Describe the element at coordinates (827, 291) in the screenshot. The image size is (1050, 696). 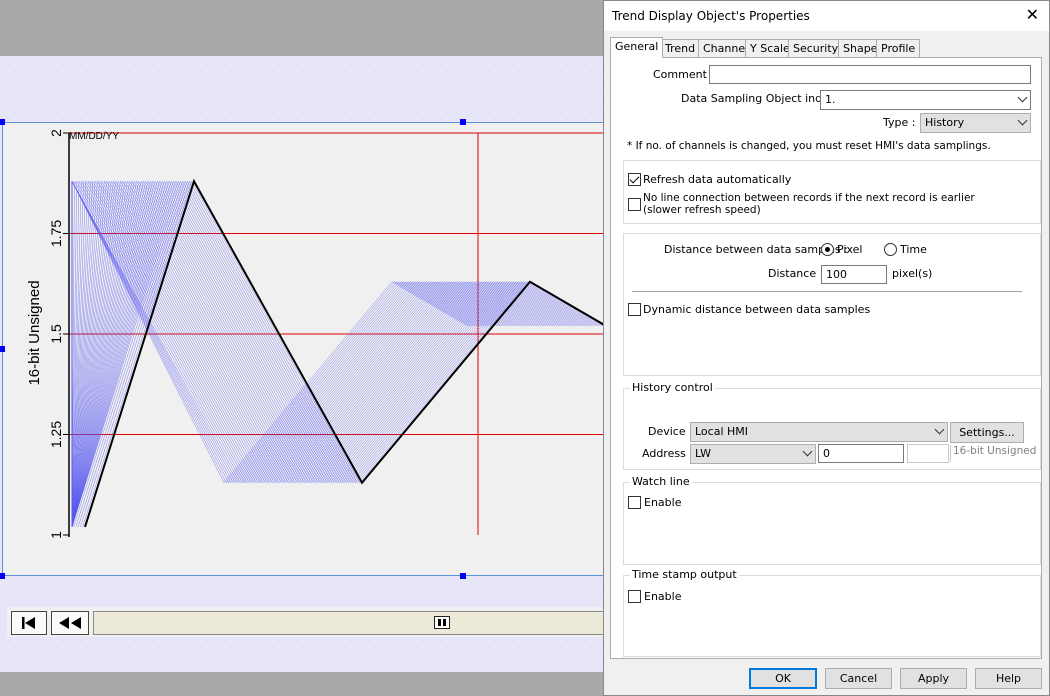
I see `divider` at that location.